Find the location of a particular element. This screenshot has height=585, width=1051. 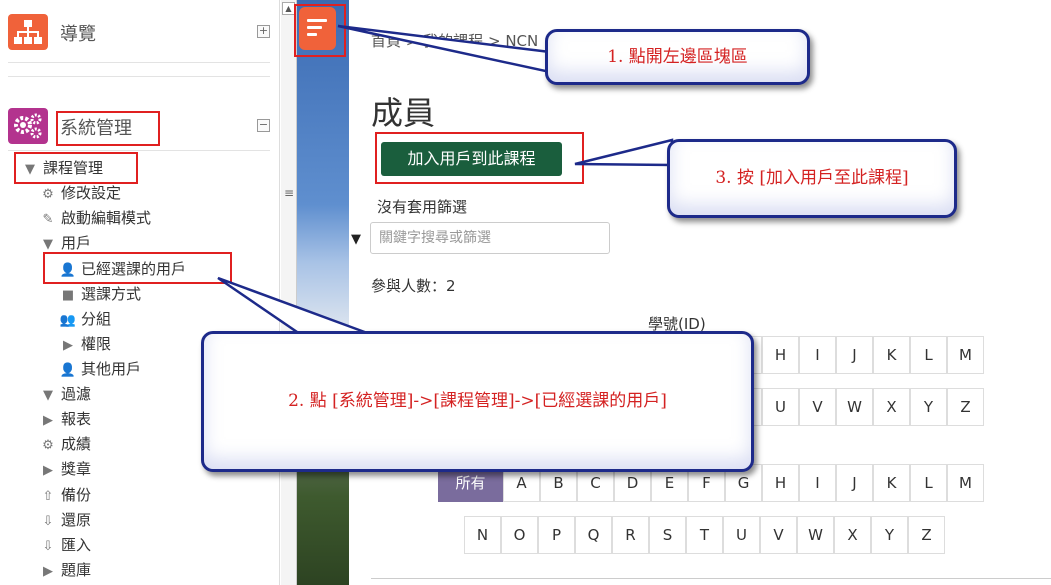

cogs-icon is located at coordinates (28, 126).